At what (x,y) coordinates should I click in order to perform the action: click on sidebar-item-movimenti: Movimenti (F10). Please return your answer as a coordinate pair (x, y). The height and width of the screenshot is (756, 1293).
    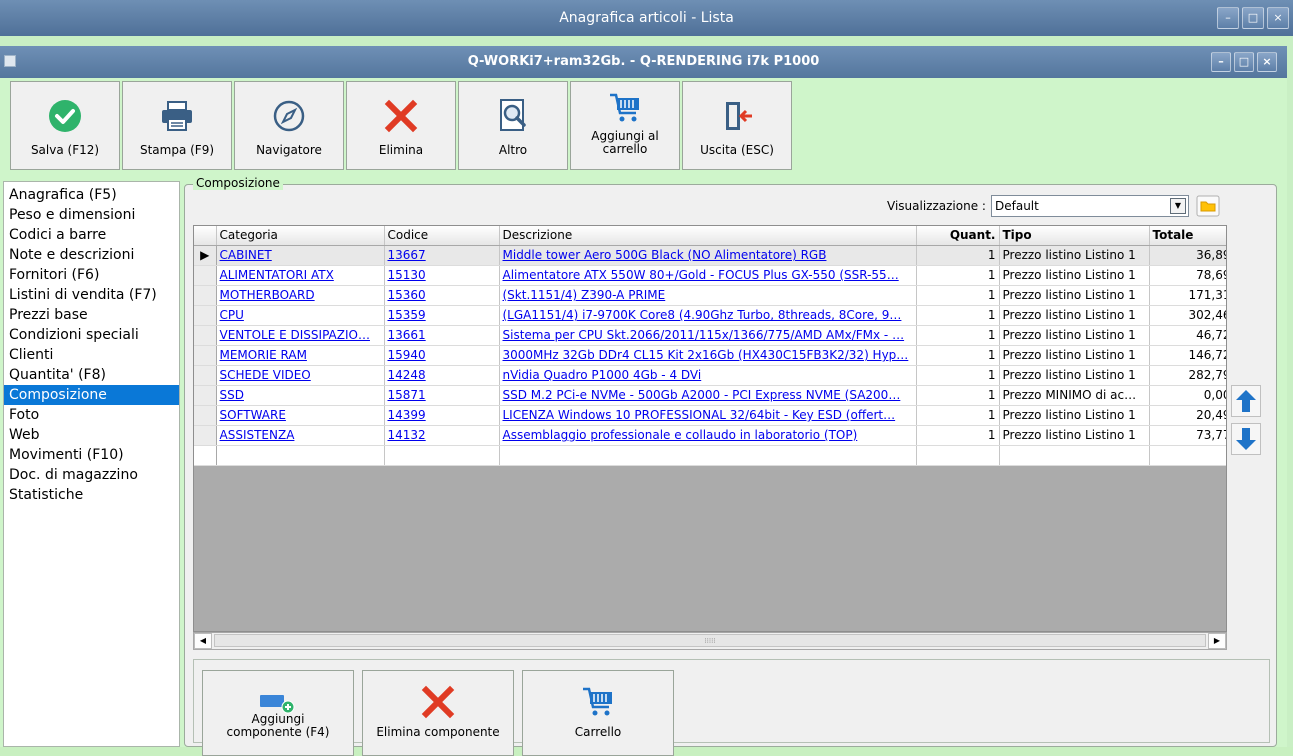
    Looking at the image, I should click on (91, 455).